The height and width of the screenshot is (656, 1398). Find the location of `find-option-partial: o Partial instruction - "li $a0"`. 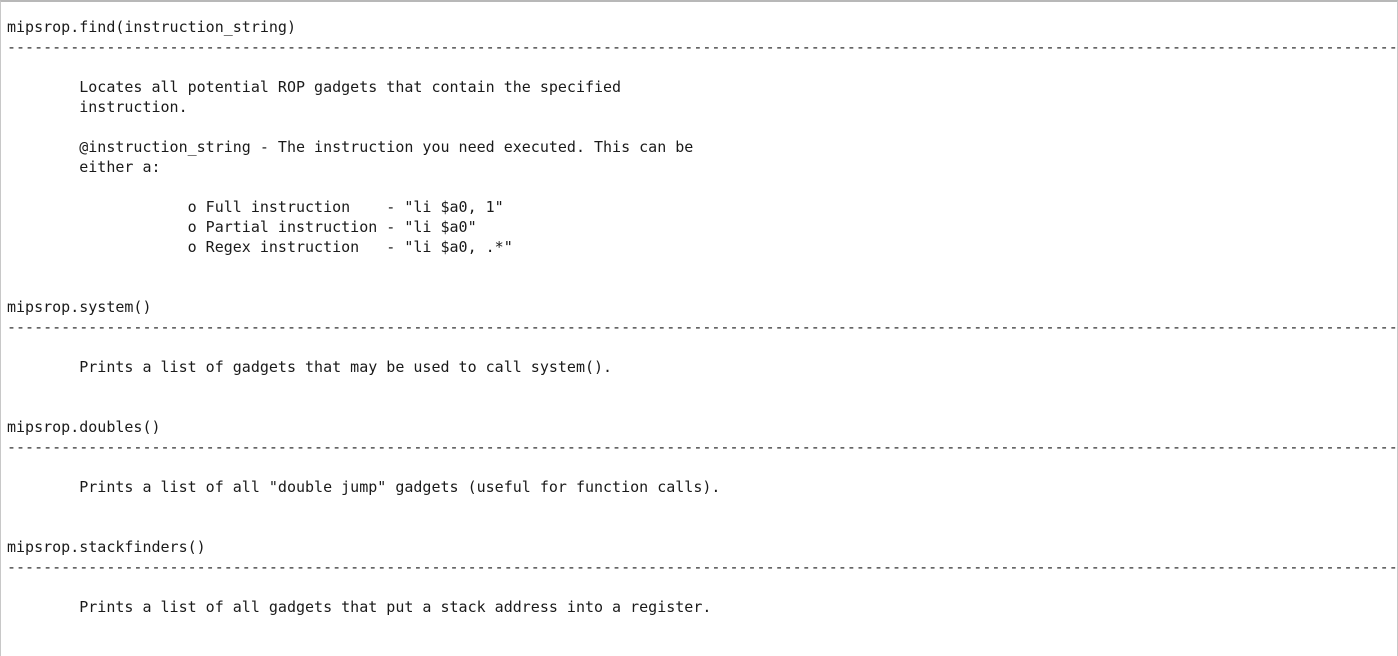

find-option-partial: o Partial instruction - "li $a0" is located at coordinates (242, 227).